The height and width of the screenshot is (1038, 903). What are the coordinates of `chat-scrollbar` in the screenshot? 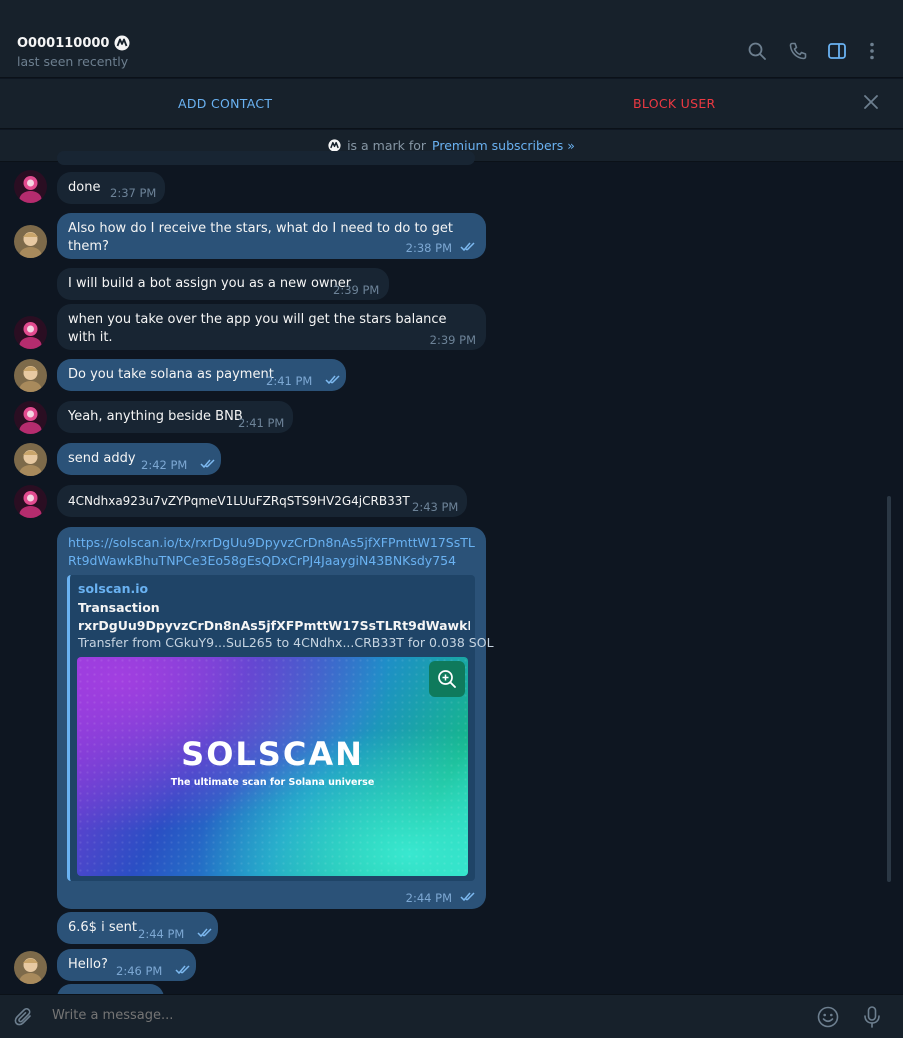 It's located at (889, 689).